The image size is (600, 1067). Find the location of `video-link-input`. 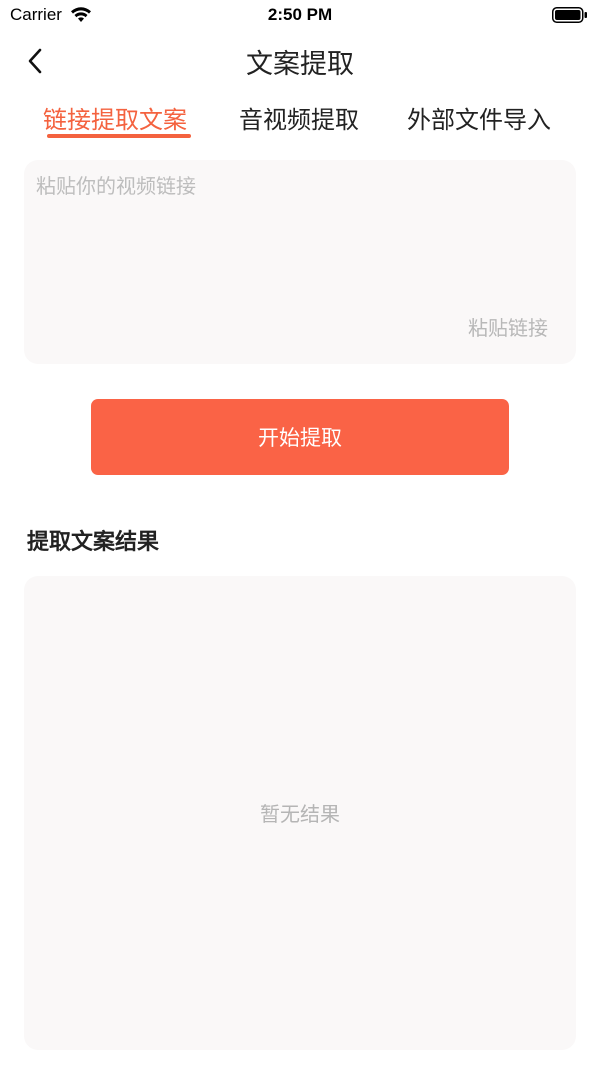

video-link-input is located at coordinates (301, 240).